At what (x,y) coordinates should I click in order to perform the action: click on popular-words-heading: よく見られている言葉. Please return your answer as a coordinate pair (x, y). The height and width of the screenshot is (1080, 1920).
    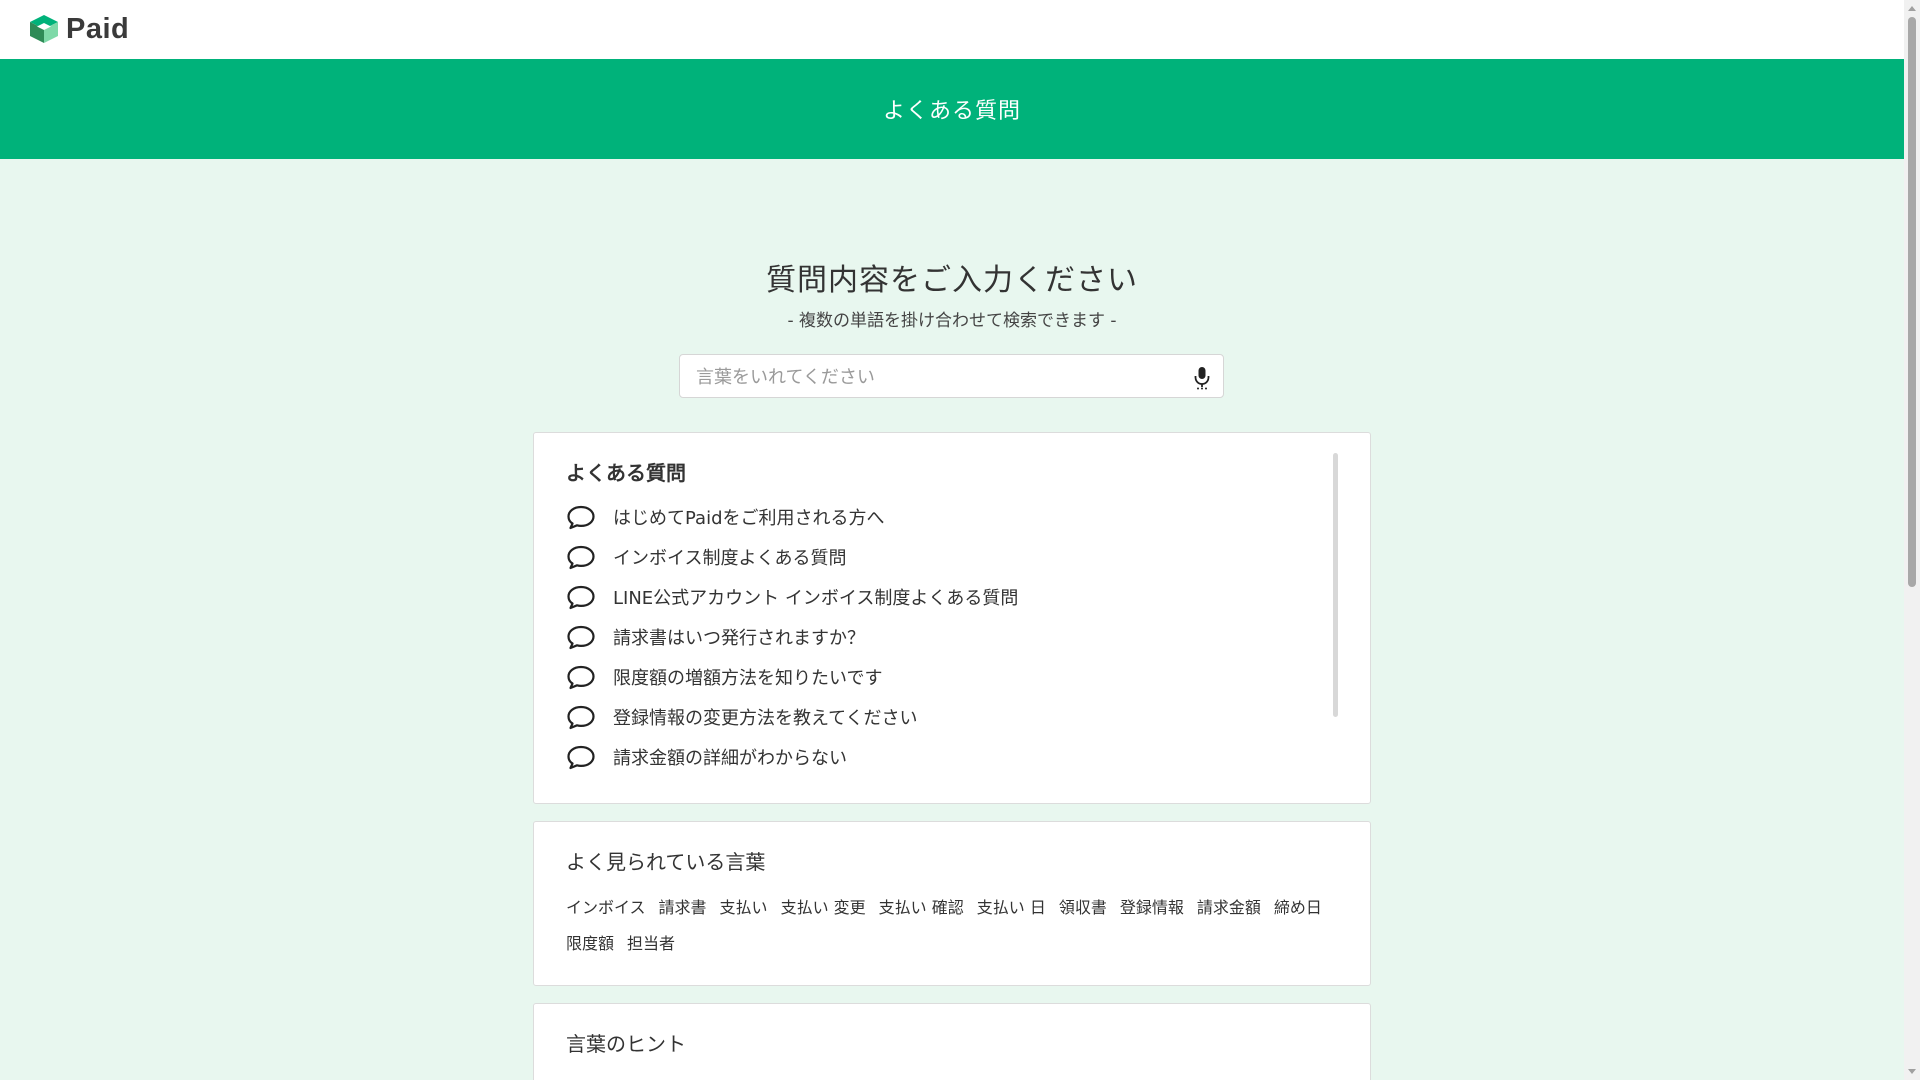
    Looking at the image, I should click on (666, 862).